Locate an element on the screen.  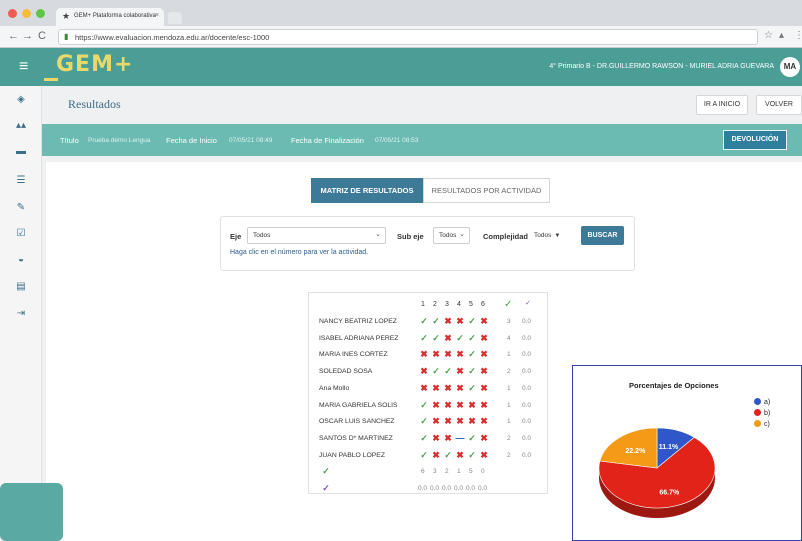
sidebar-edit-icon: ✎ is located at coordinates (21, 207).